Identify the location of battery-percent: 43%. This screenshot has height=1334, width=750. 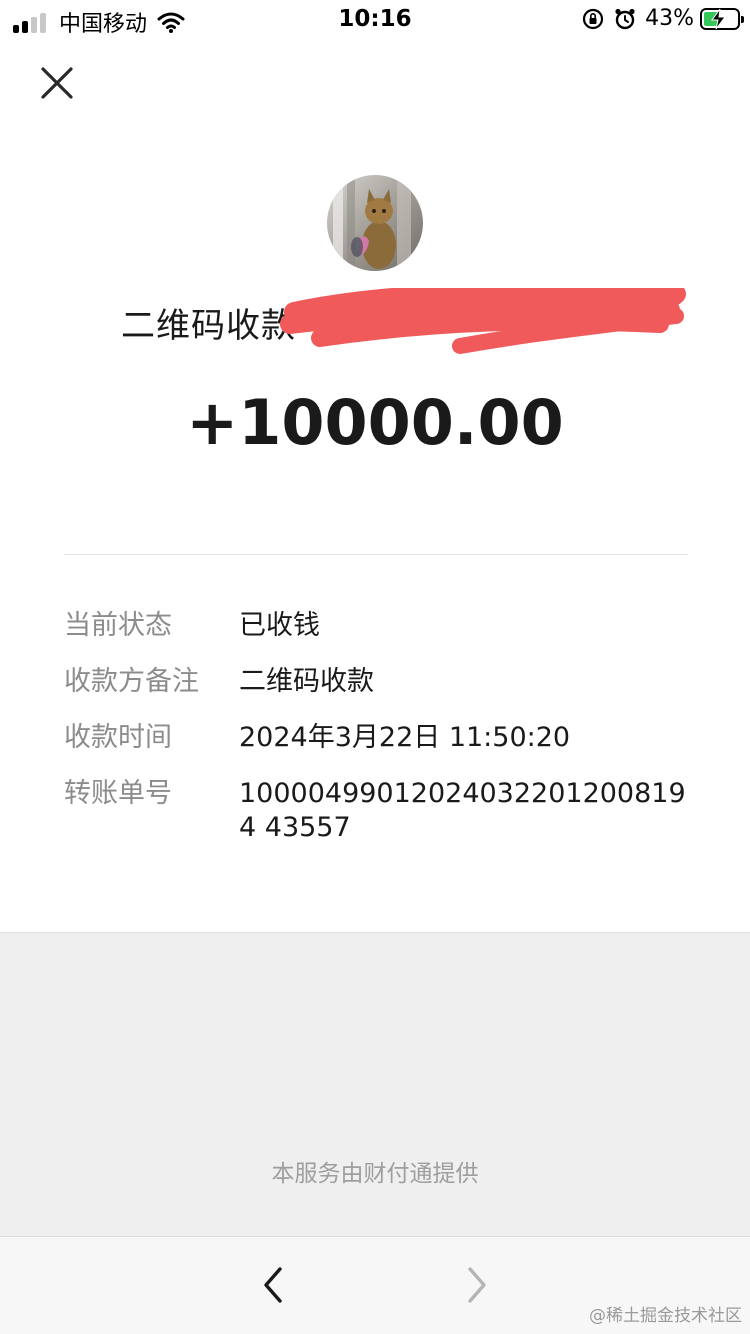
(669, 18).